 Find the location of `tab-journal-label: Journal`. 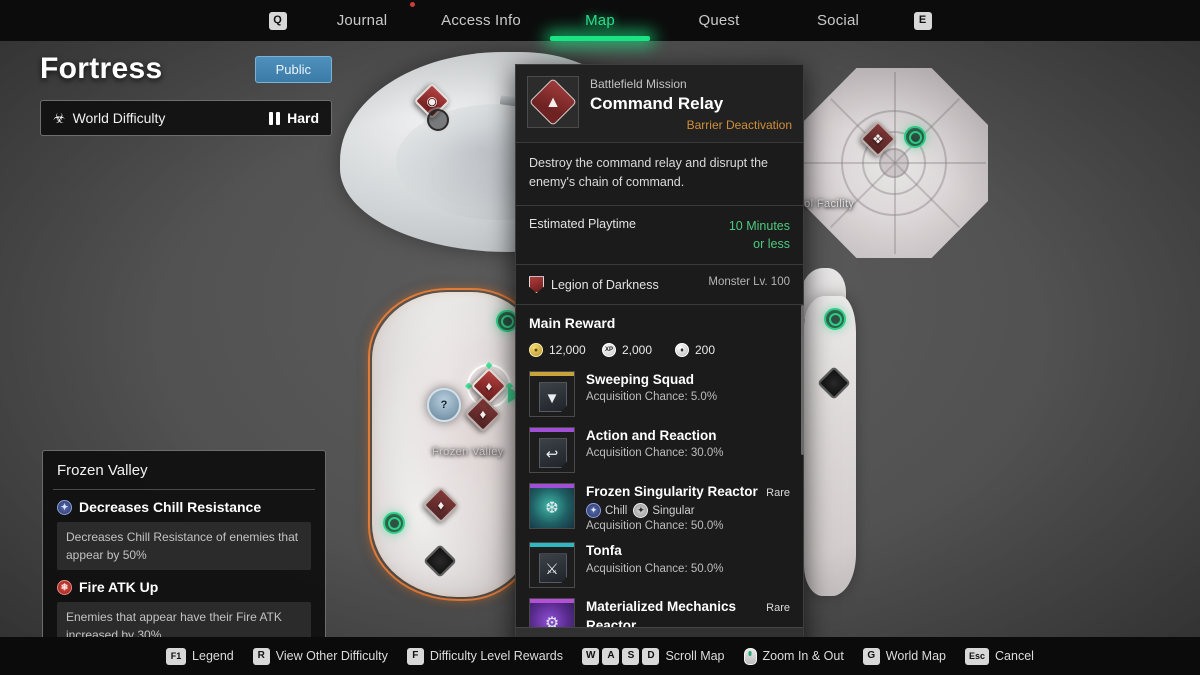

tab-journal-label: Journal is located at coordinates (362, 20).